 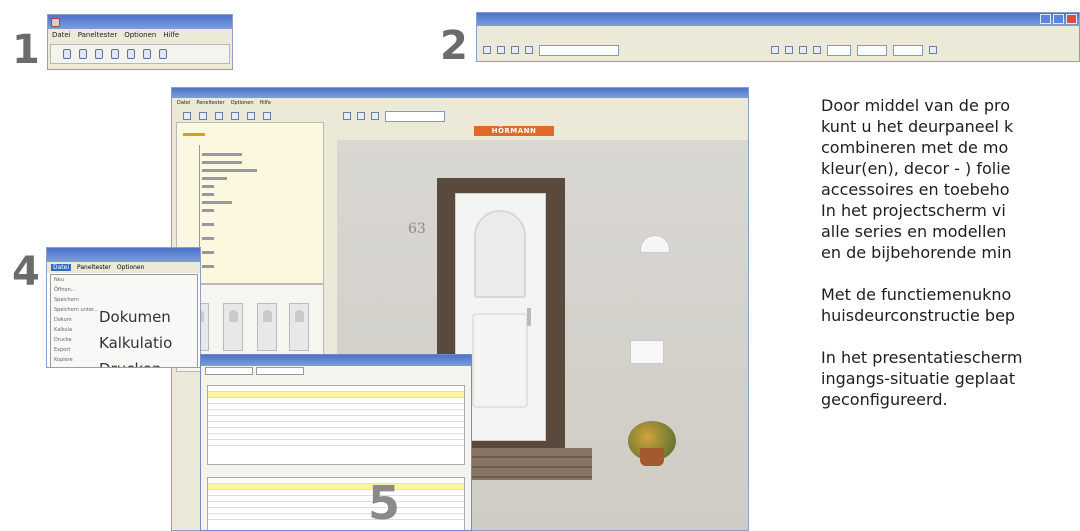 What do you see at coordinates (789, 50) in the screenshot?
I see `fit-icon` at bounding box center [789, 50].